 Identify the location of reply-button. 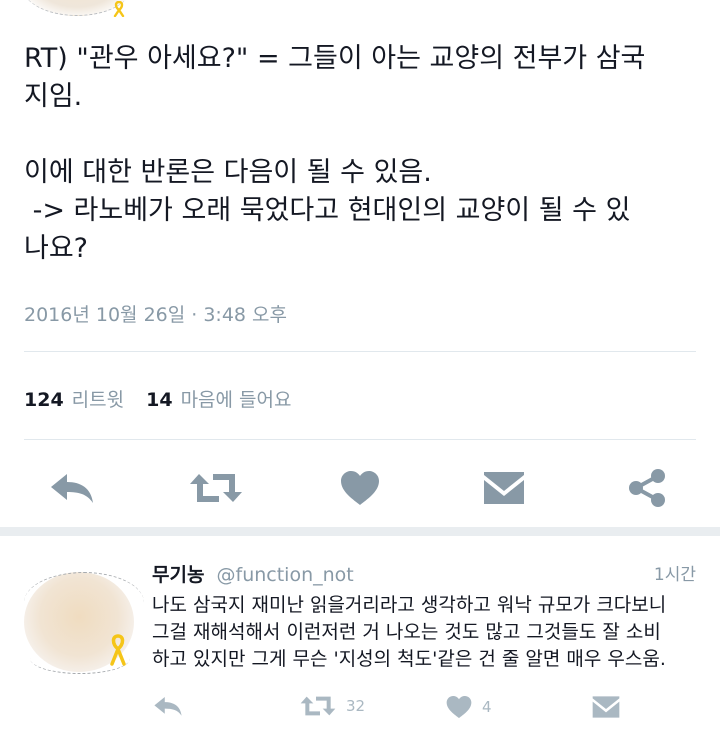
(72, 488).